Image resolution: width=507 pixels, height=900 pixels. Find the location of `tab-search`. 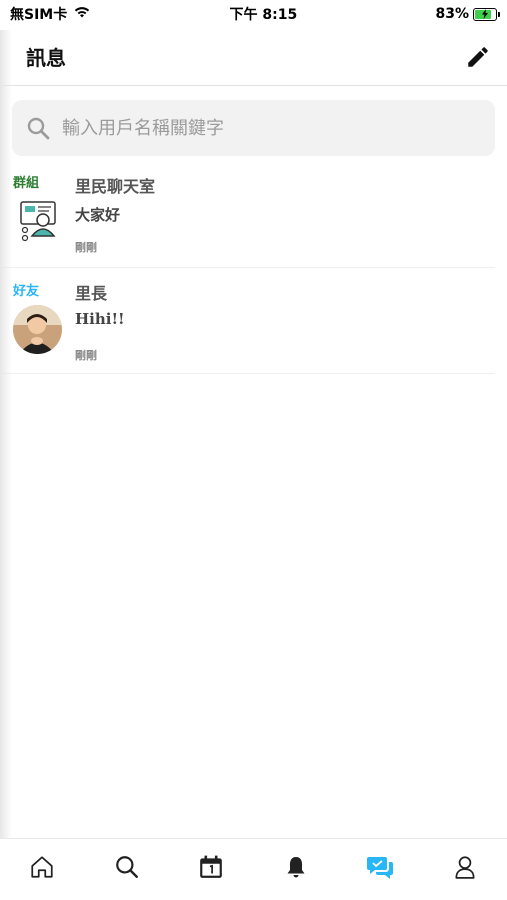

tab-search is located at coordinates (127, 867).